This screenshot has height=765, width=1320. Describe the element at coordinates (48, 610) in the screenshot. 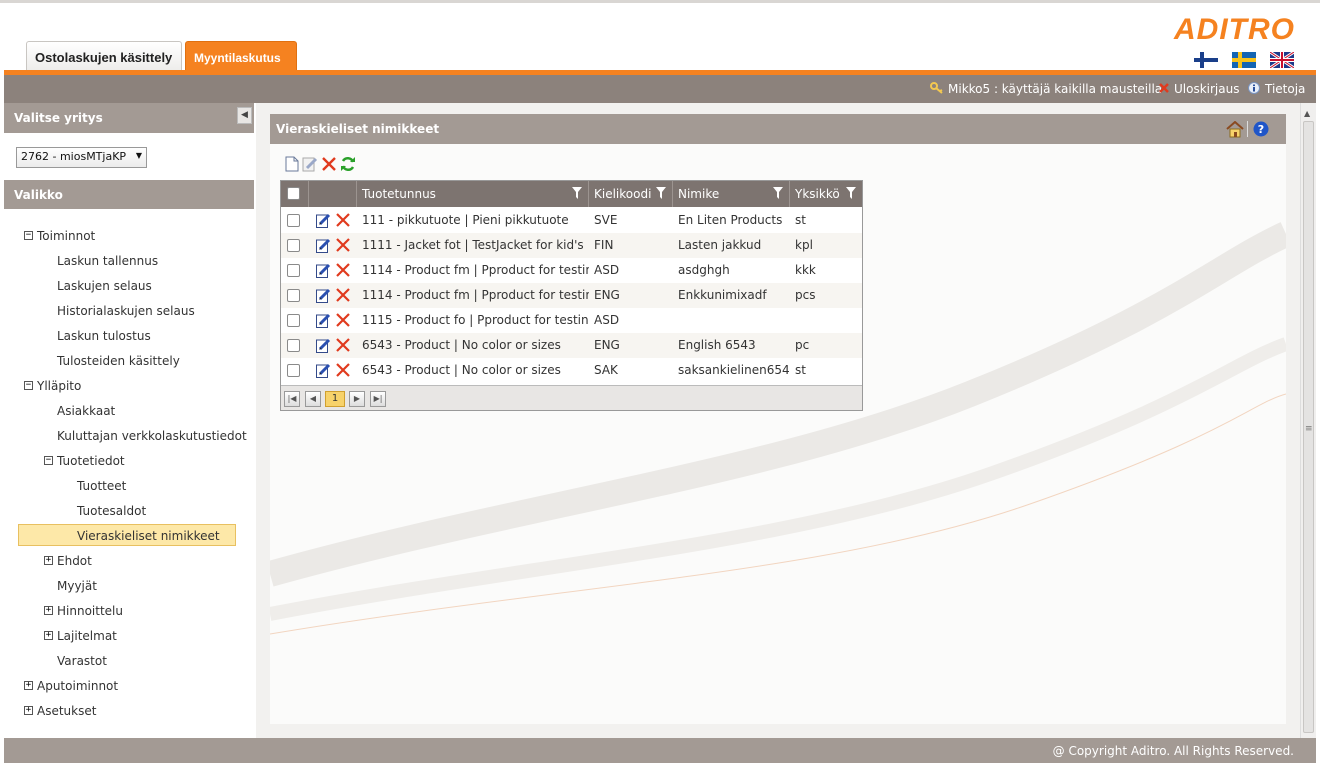

I see `expand-hinnoittelu-icon: +` at that location.